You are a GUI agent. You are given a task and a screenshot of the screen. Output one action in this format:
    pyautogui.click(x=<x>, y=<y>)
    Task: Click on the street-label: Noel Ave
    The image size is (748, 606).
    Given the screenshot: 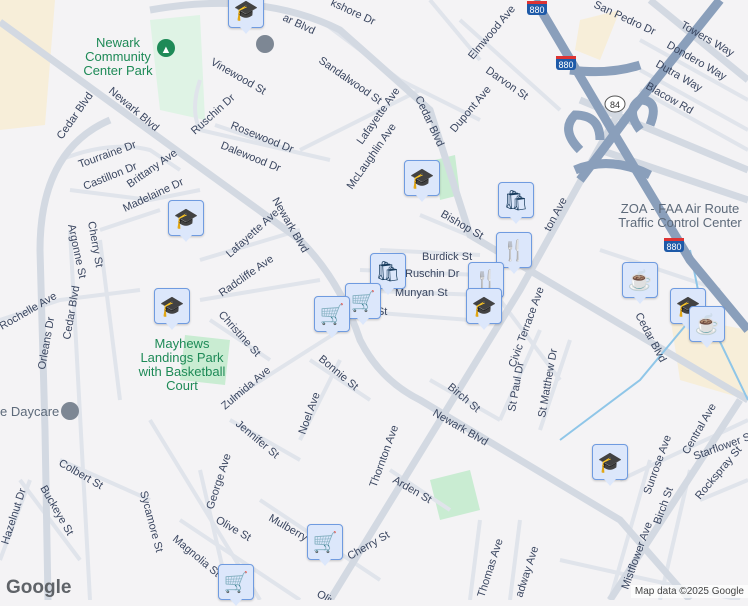 What is the action you would take?
    pyautogui.click(x=310, y=413)
    